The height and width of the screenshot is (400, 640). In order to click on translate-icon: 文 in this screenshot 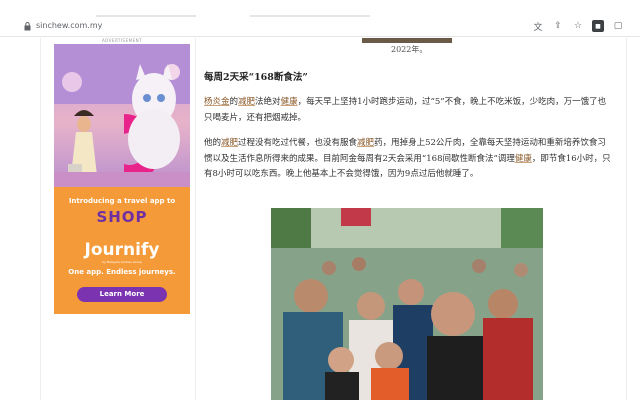, I will do `click(538, 26)`.